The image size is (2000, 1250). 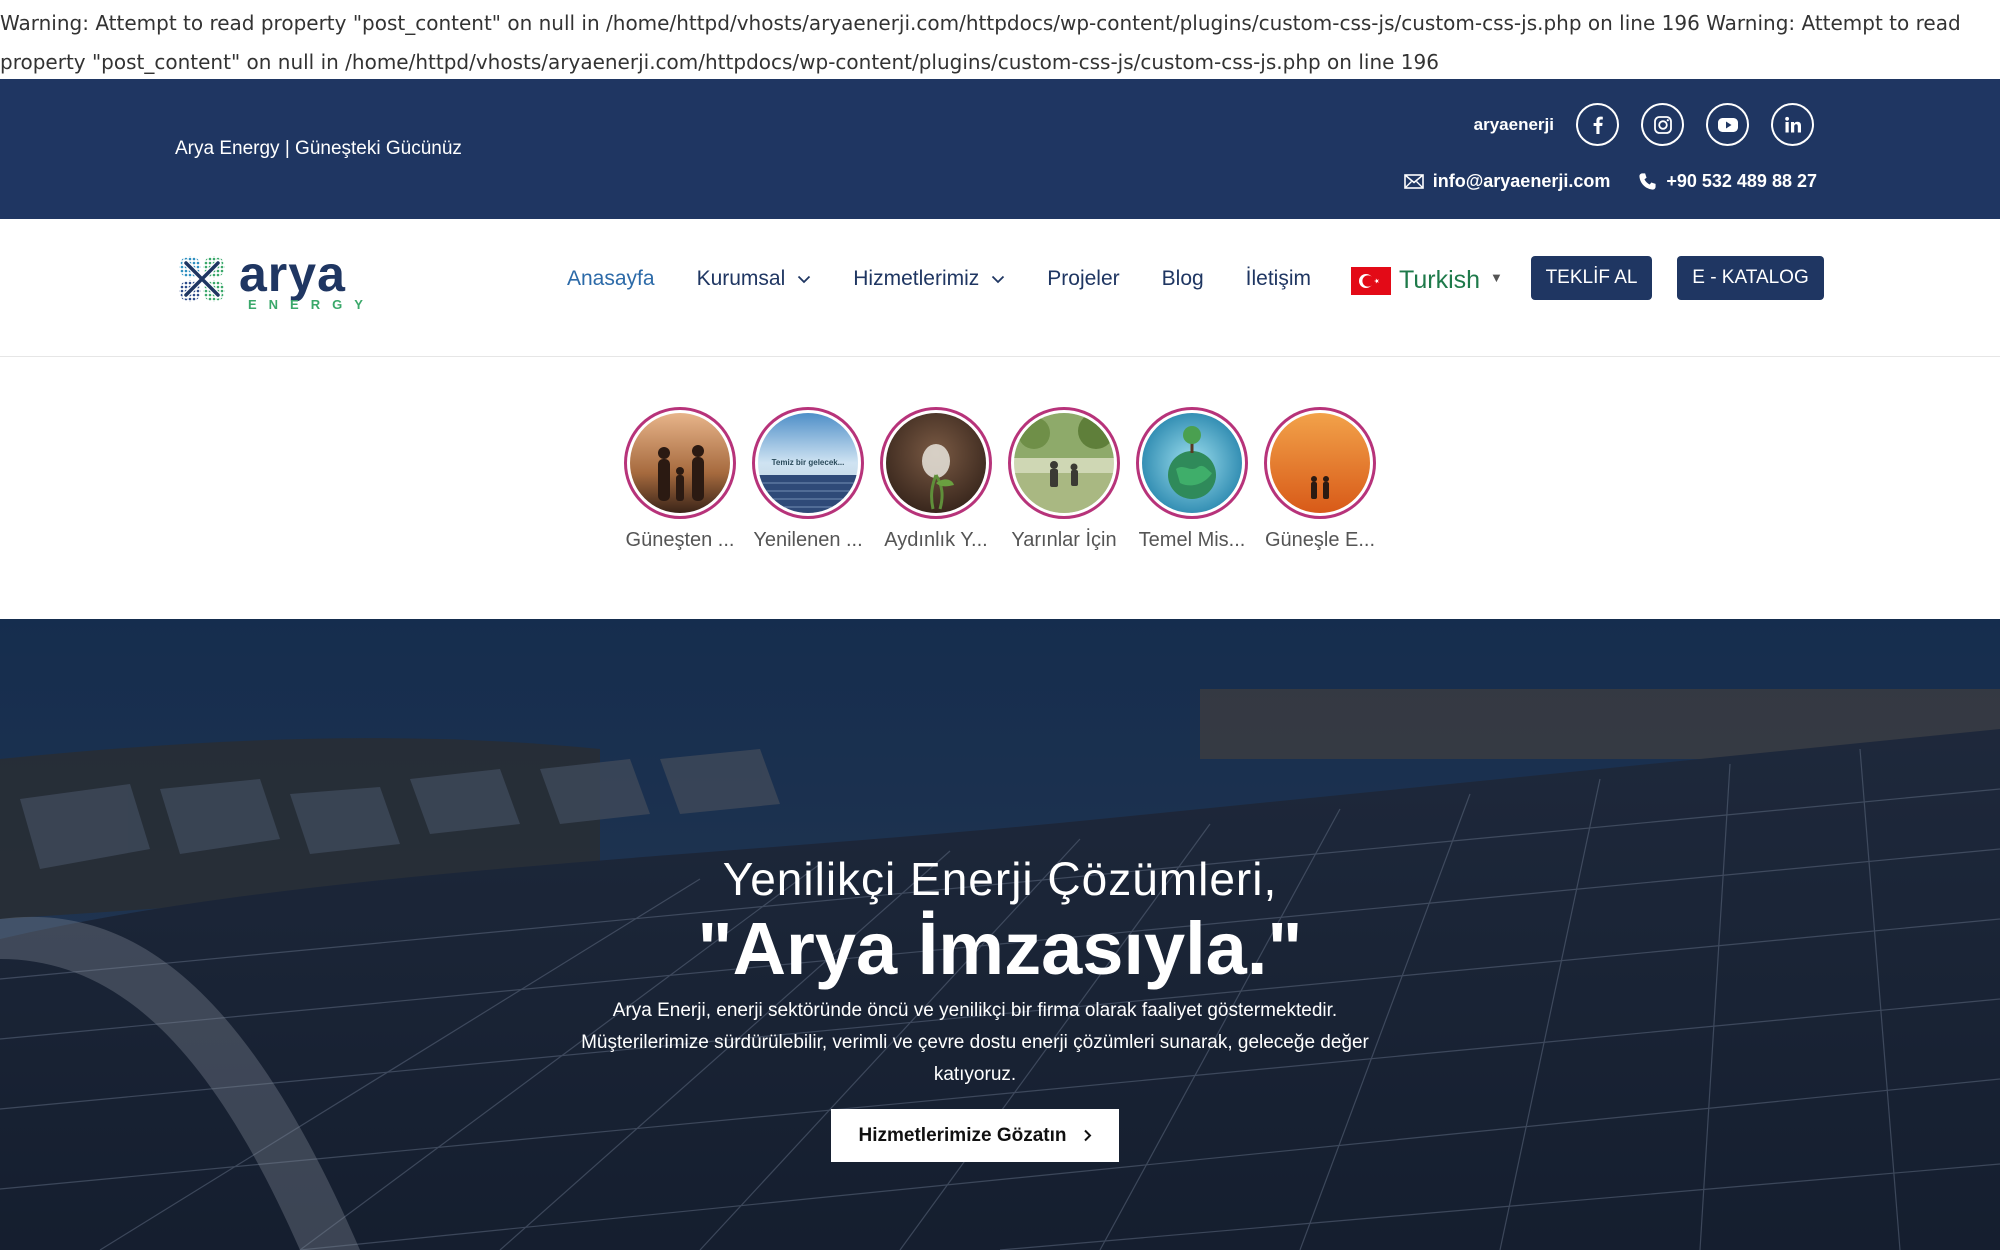 What do you see at coordinates (1741, 181) in the screenshot?
I see `phone-text: +90 532 489 88 27` at bounding box center [1741, 181].